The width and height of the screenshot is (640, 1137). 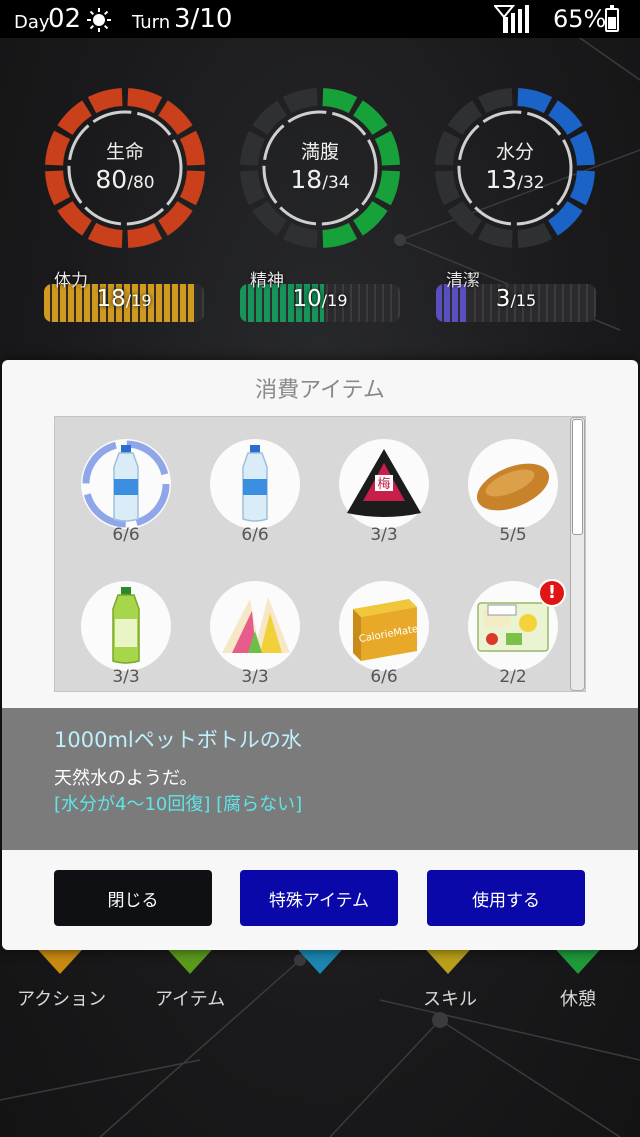 I want to click on battery-percent: 65%, so click(x=580, y=19).